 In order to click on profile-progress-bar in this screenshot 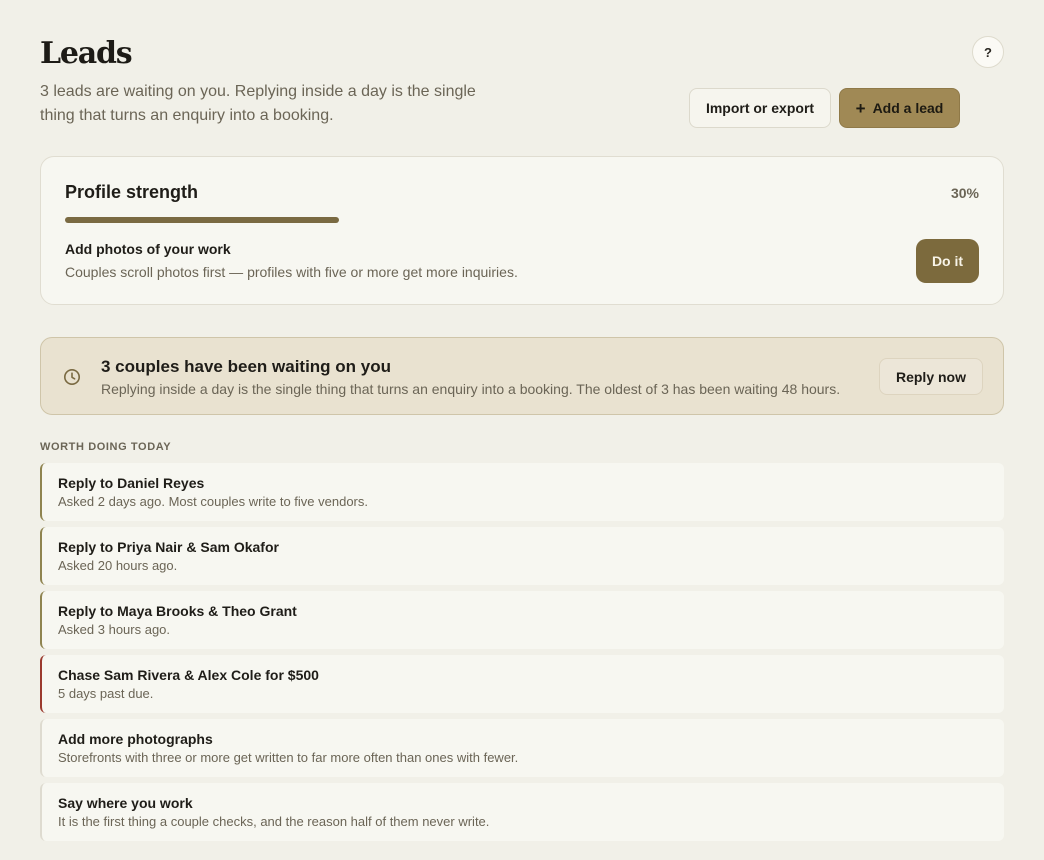, I will do `click(522, 220)`.